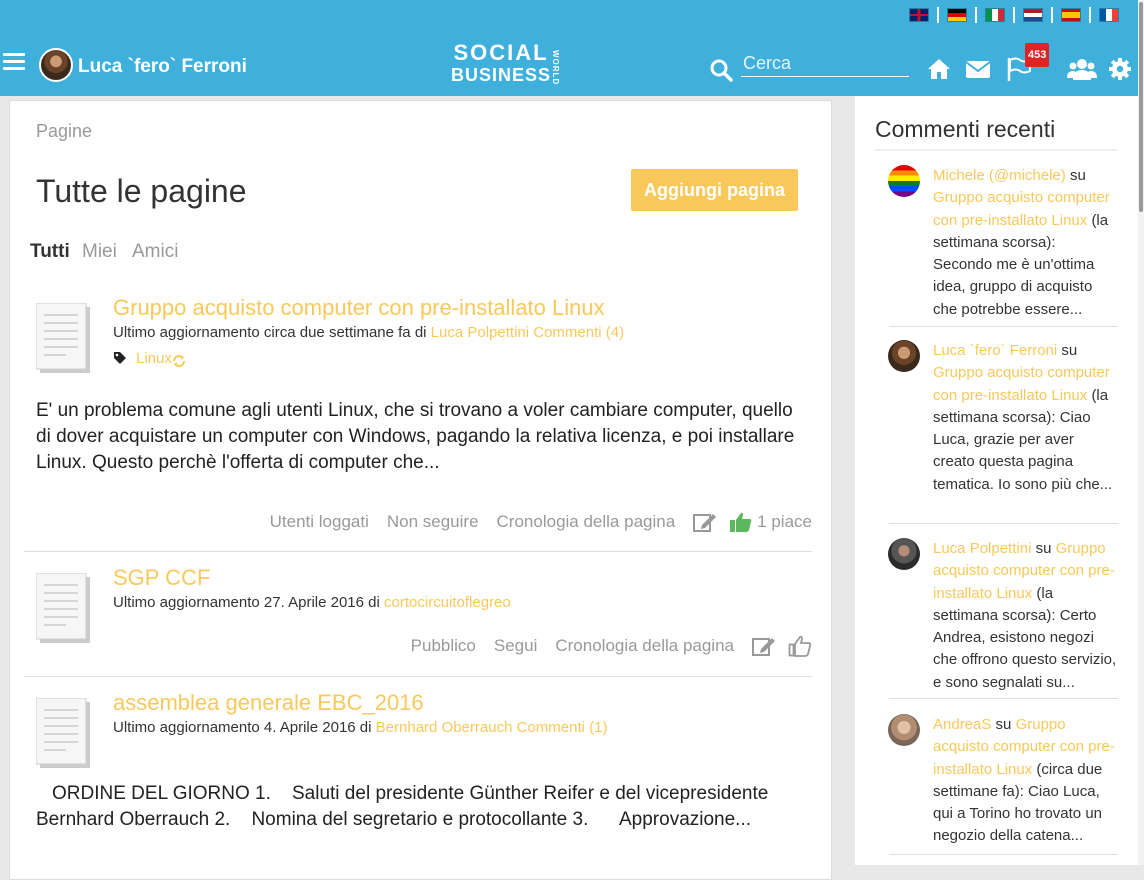 This screenshot has height=880, width=1144. What do you see at coordinates (1120, 69) in the screenshot?
I see `gear-icon` at bounding box center [1120, 69].